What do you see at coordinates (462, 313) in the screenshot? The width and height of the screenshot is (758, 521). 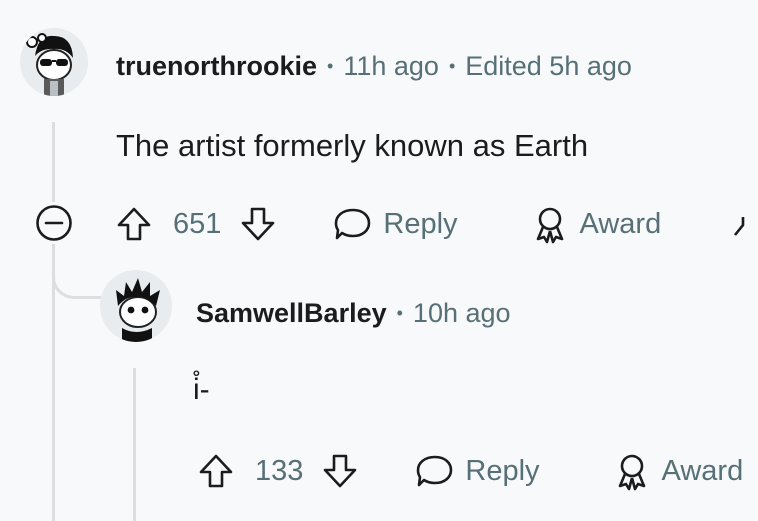 I see `timestamp: 10h ago` at bounding box center [462, 313].